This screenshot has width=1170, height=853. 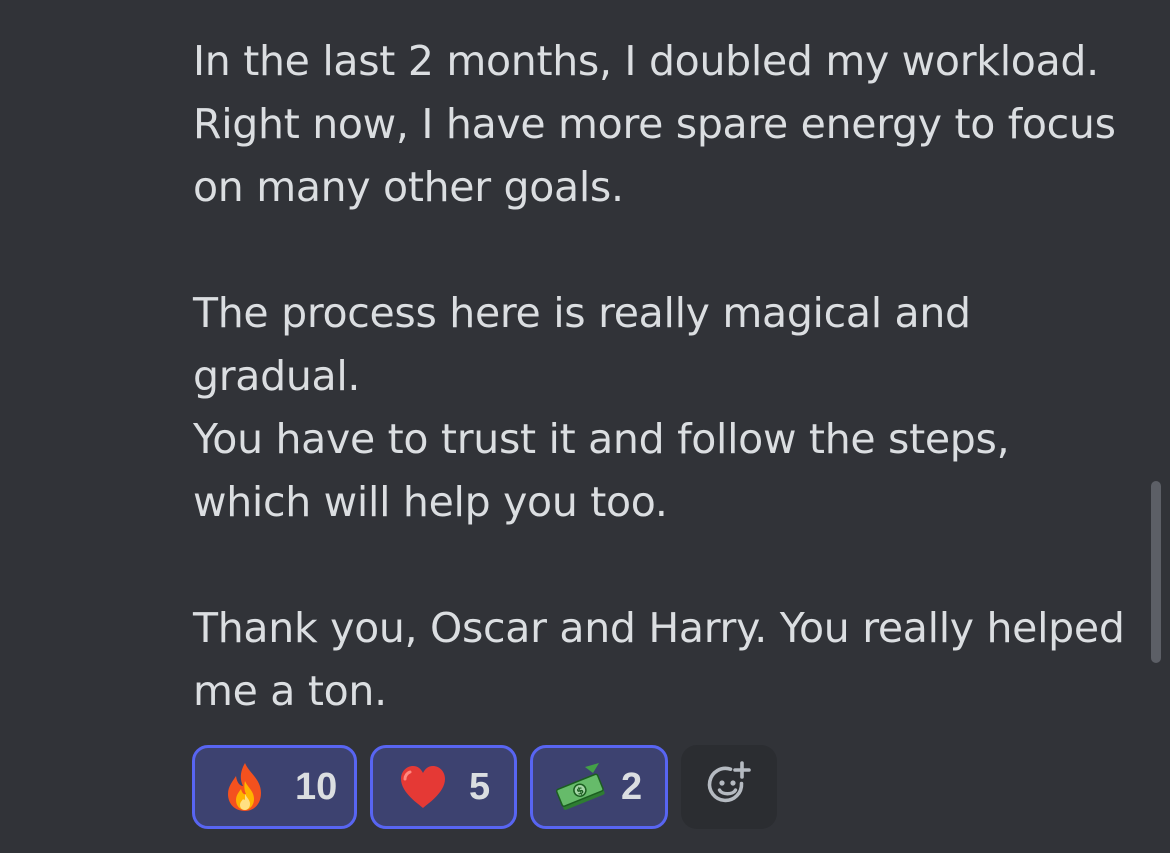 I want to click on reaction-count: 5, so click(x=480, y=786).